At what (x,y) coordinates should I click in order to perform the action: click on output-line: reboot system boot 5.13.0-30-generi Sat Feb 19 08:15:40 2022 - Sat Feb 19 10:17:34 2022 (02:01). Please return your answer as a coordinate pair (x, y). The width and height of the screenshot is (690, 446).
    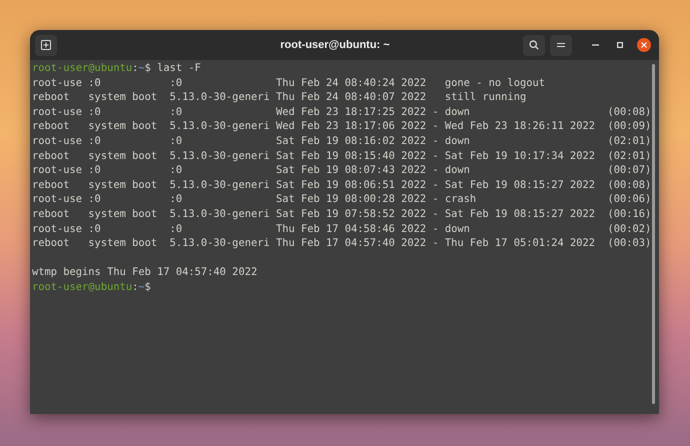
    Looking at the image, I should click on (342, 156).